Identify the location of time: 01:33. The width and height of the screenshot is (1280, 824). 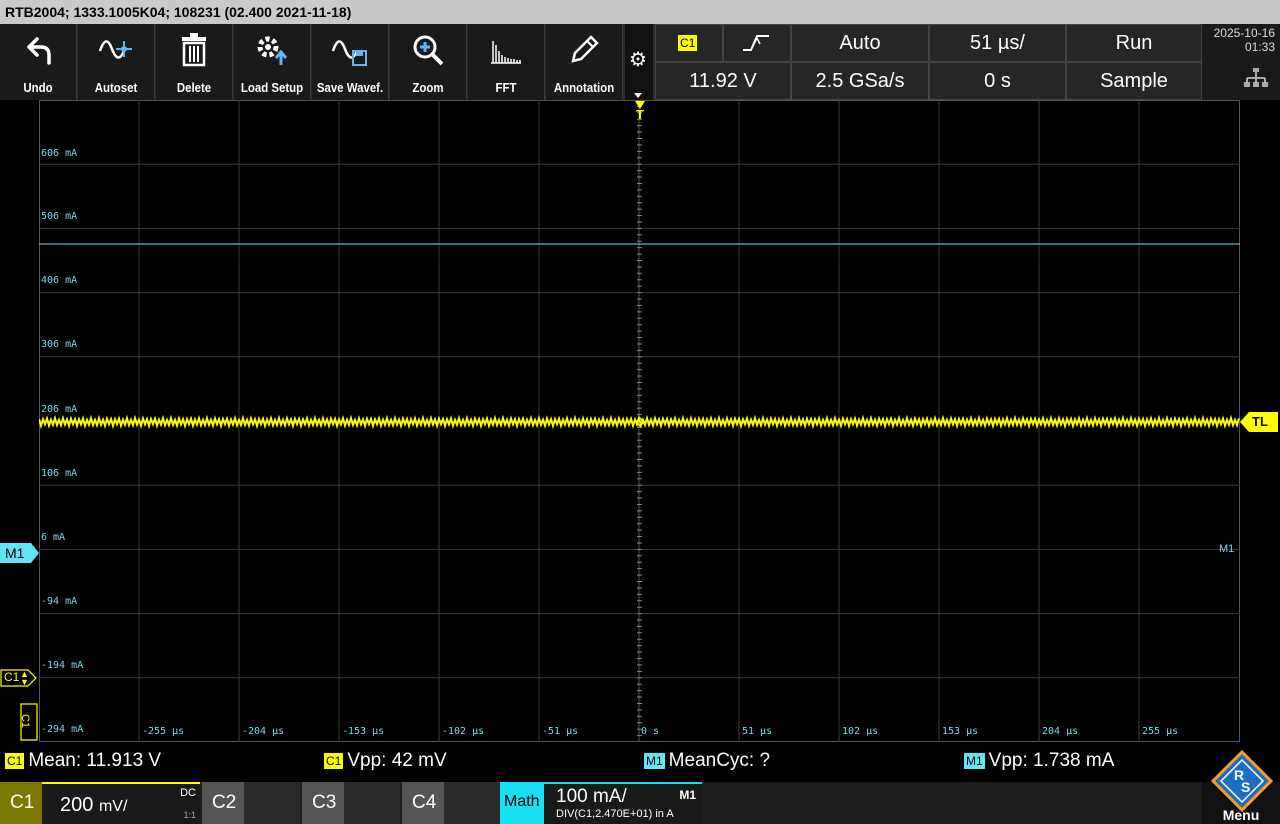
(1259, 47).